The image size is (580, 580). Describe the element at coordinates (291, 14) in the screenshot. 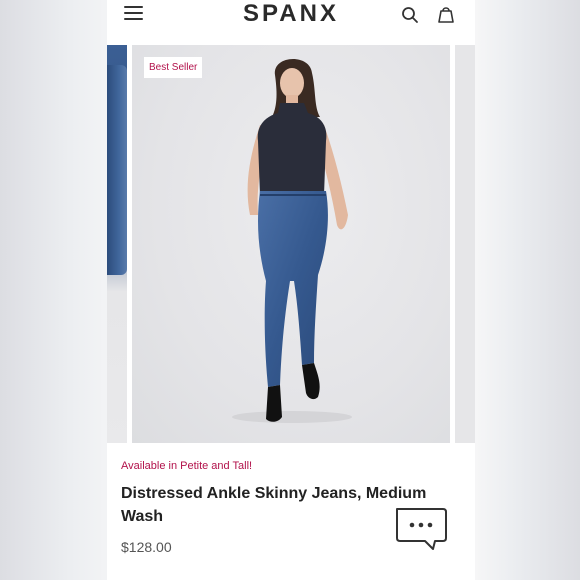

I see `brand-logo: SPANX` at that location.